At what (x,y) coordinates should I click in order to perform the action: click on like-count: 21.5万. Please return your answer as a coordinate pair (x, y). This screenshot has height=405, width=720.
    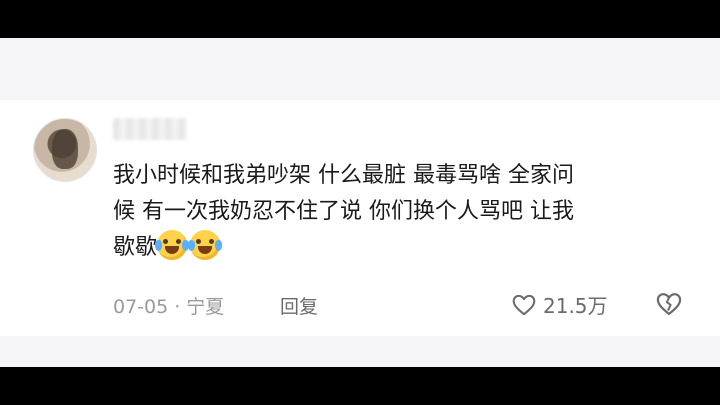
    Looking at the image, I should click on (575, 306).